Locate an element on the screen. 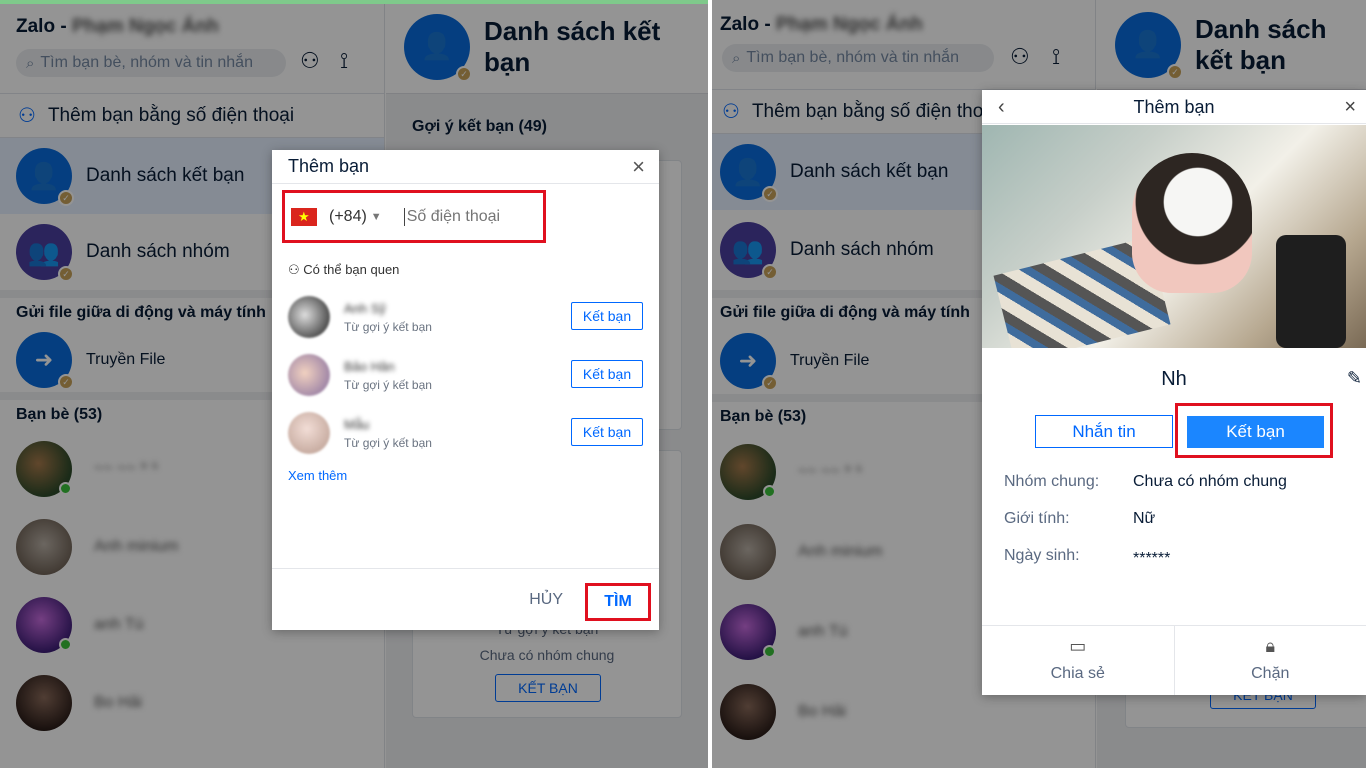  suggestion-row: Mẫu Từ gợi ý kết bạn Kết bạn is located at coordinates (465, 433).